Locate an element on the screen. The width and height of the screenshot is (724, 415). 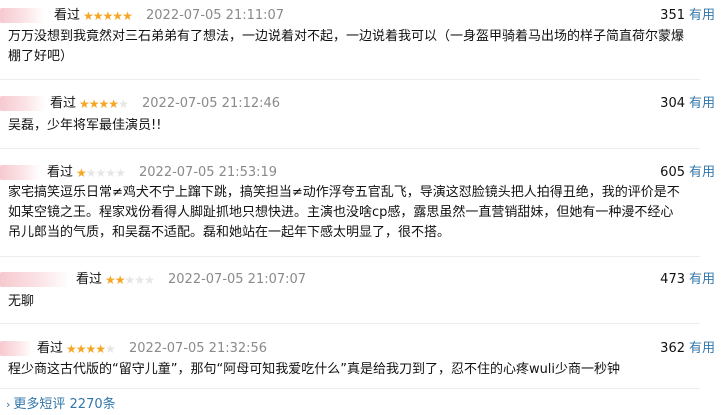
more-reviews-link: › 更多短评 2270条 is located at coordinates (61, 405).